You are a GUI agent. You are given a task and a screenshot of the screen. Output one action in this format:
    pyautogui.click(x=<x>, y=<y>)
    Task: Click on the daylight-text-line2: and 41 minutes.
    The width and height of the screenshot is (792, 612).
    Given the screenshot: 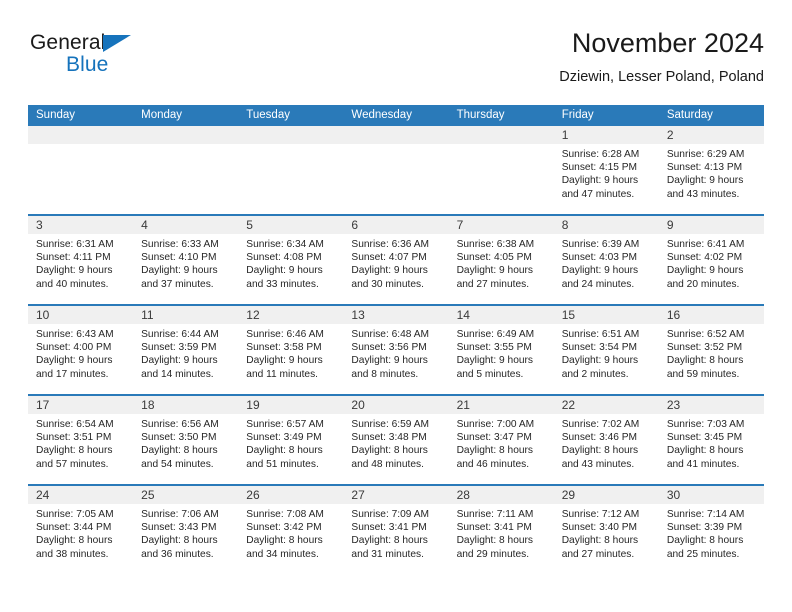 What is the action you would take?
    pyautogui.click(x=703, y=464)
    